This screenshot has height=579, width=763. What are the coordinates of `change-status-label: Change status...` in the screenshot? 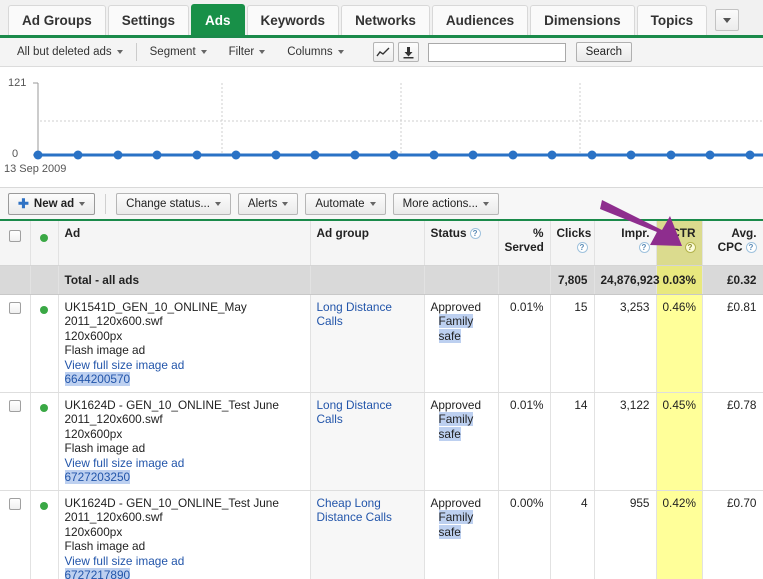 It's located at (168, 203).